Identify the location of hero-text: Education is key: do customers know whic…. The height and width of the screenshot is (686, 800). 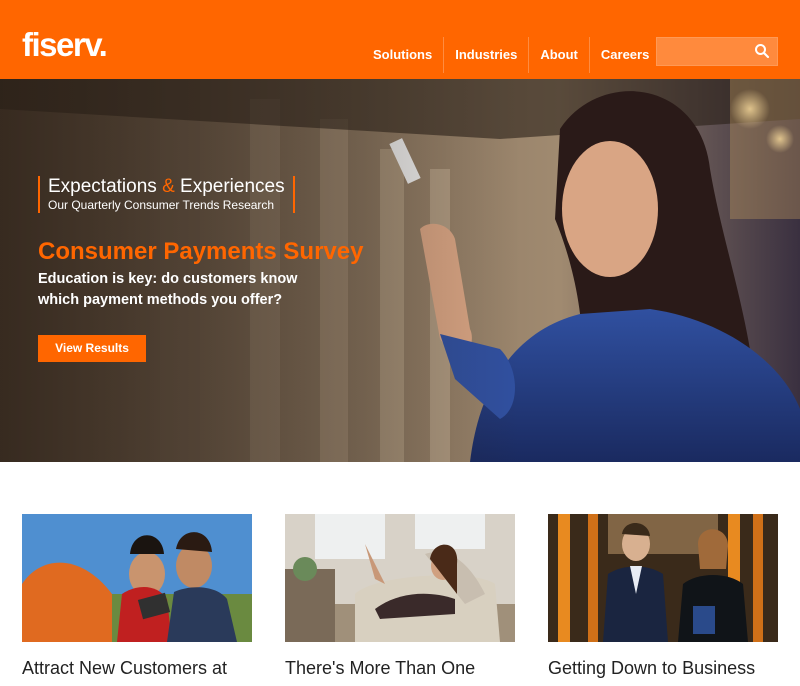
(168, 289).